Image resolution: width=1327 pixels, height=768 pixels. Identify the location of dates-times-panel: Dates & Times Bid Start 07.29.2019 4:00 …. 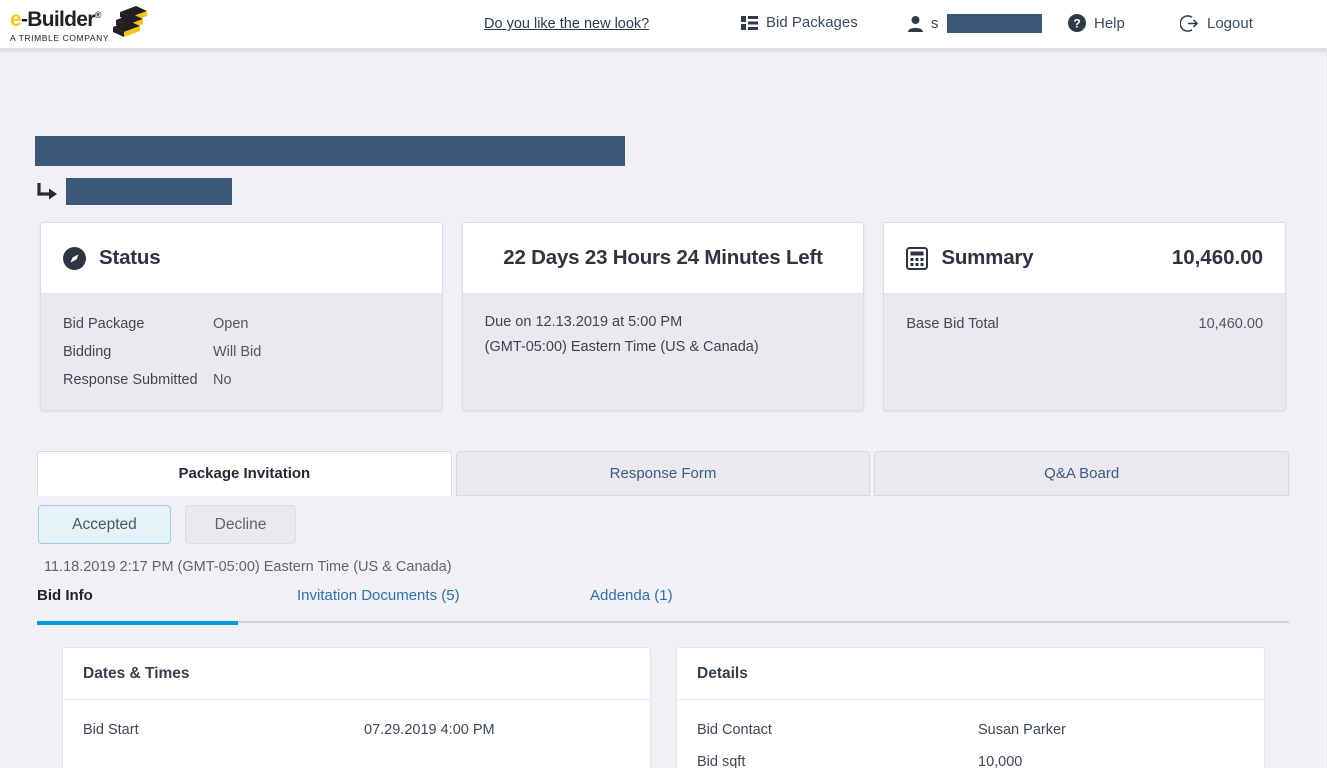
(356, 707).